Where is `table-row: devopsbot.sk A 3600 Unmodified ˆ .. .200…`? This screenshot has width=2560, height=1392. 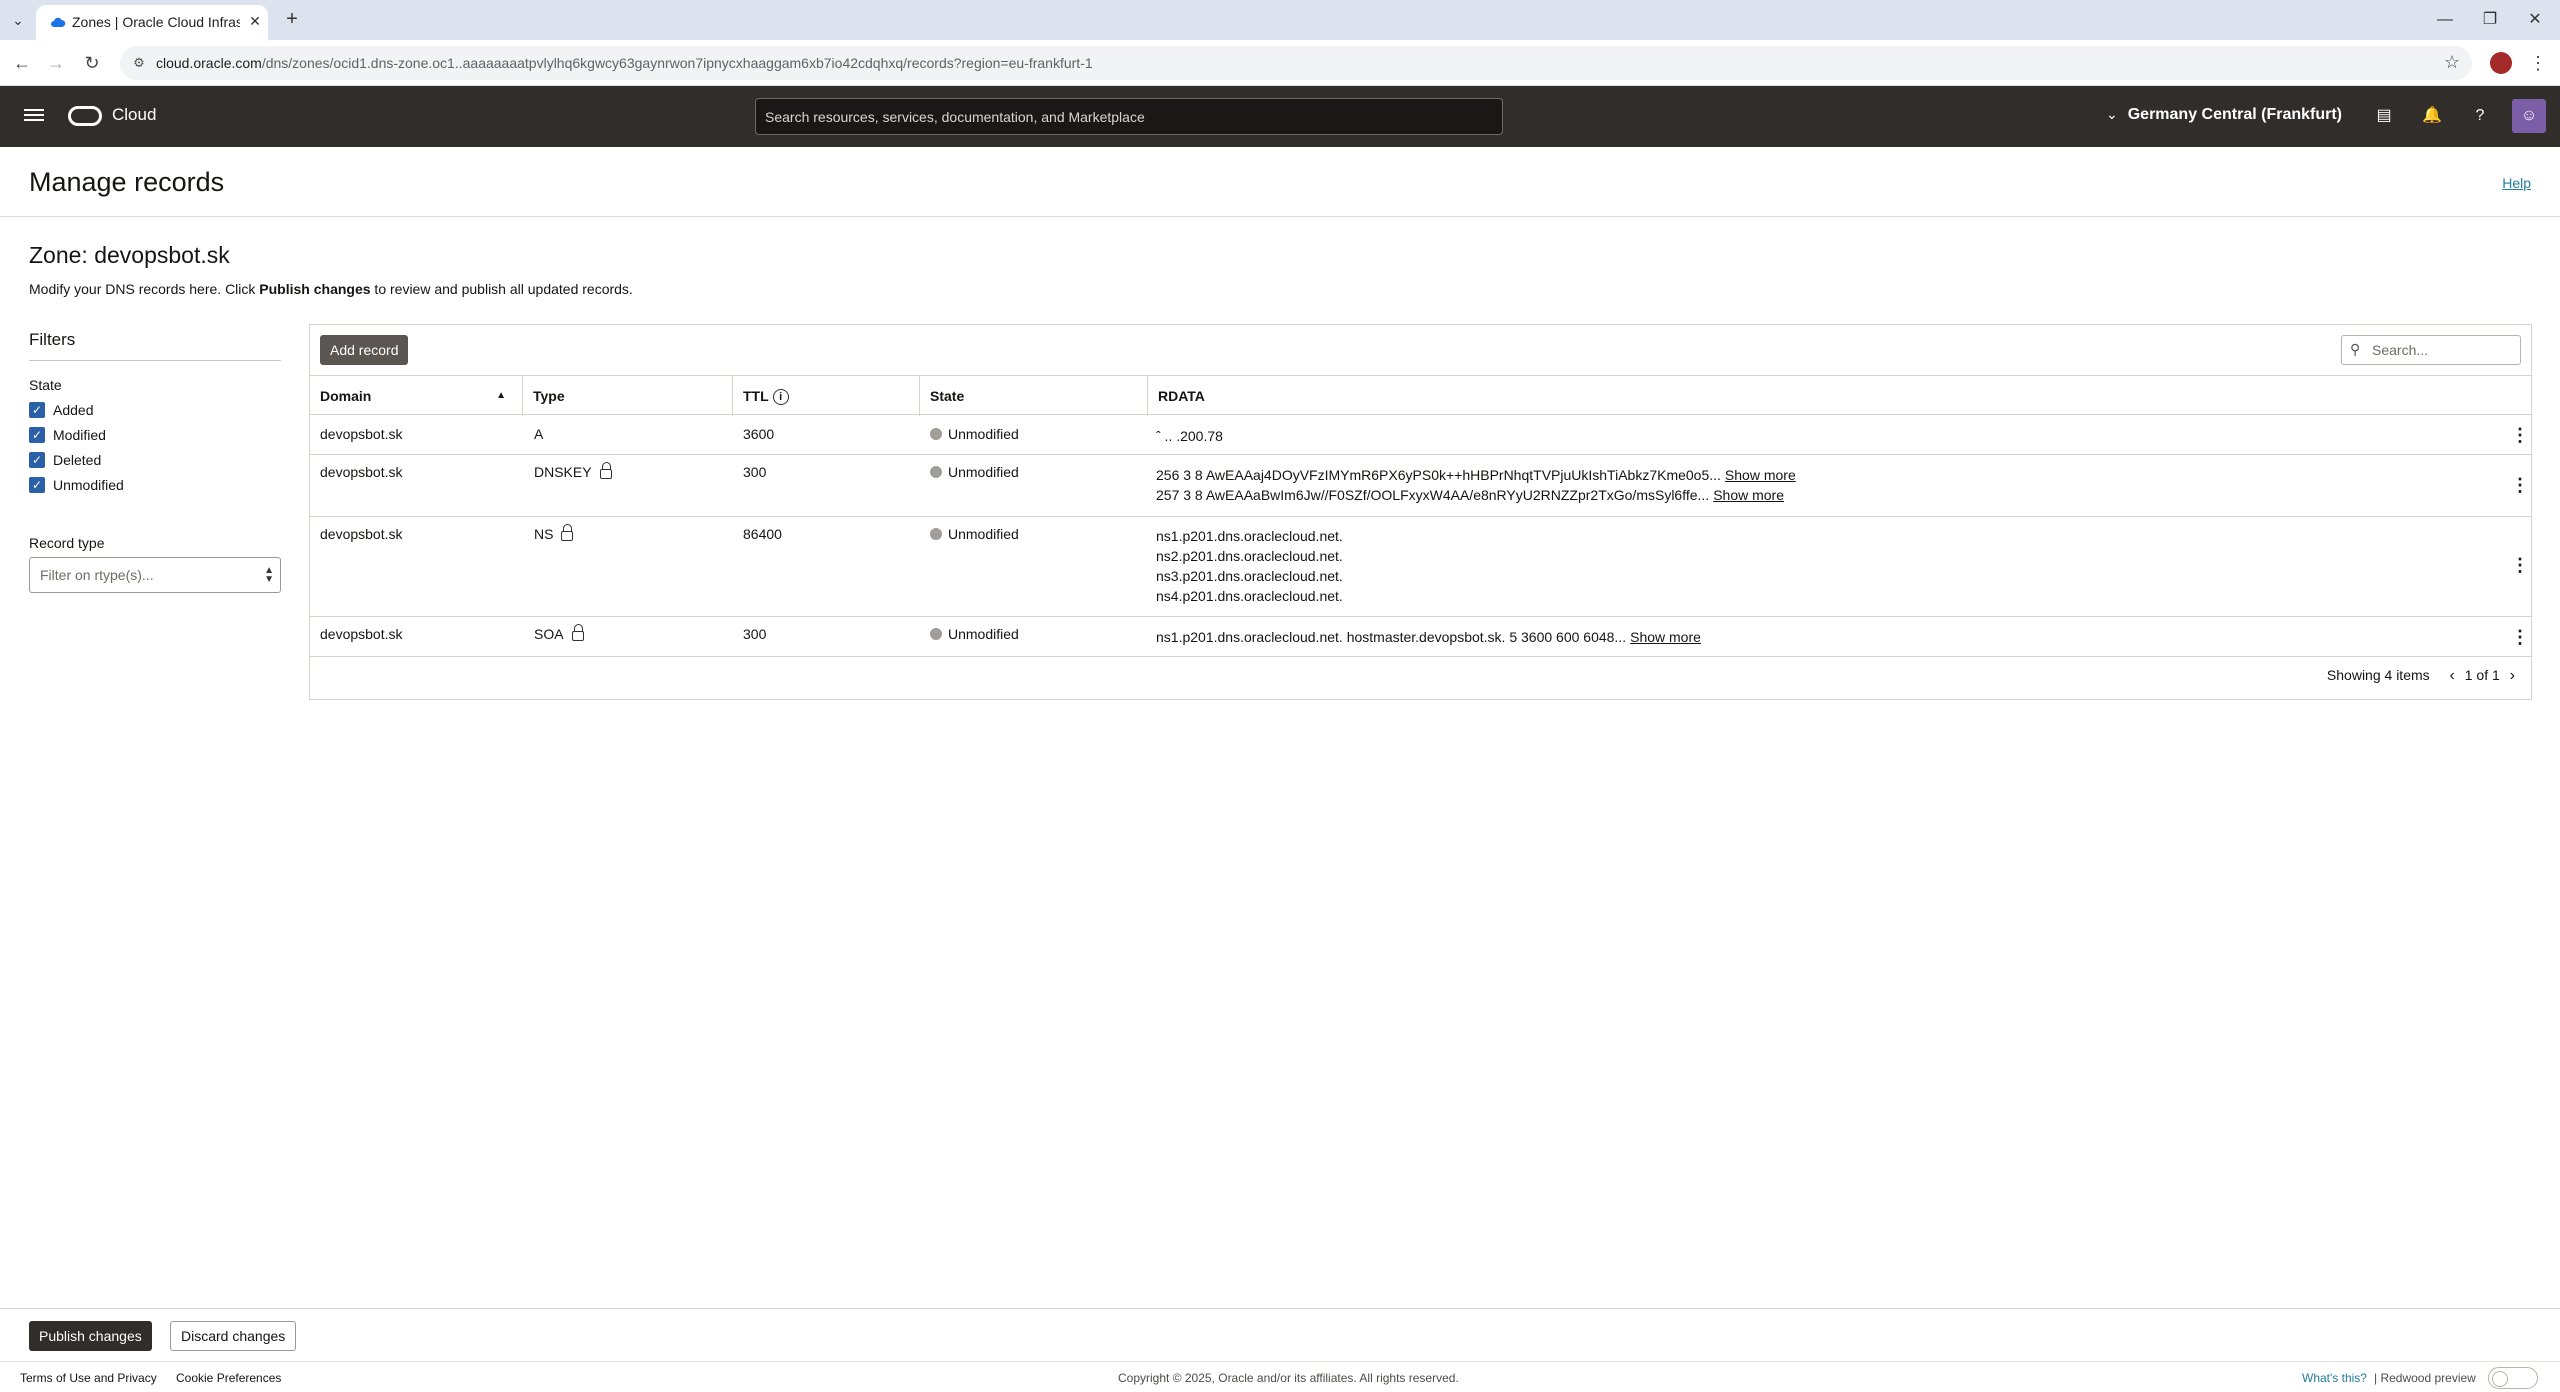
table-row: devopsbot.sk A 3600 Unmodified ˆ .. .200… is located at coordinates (1420, 435).